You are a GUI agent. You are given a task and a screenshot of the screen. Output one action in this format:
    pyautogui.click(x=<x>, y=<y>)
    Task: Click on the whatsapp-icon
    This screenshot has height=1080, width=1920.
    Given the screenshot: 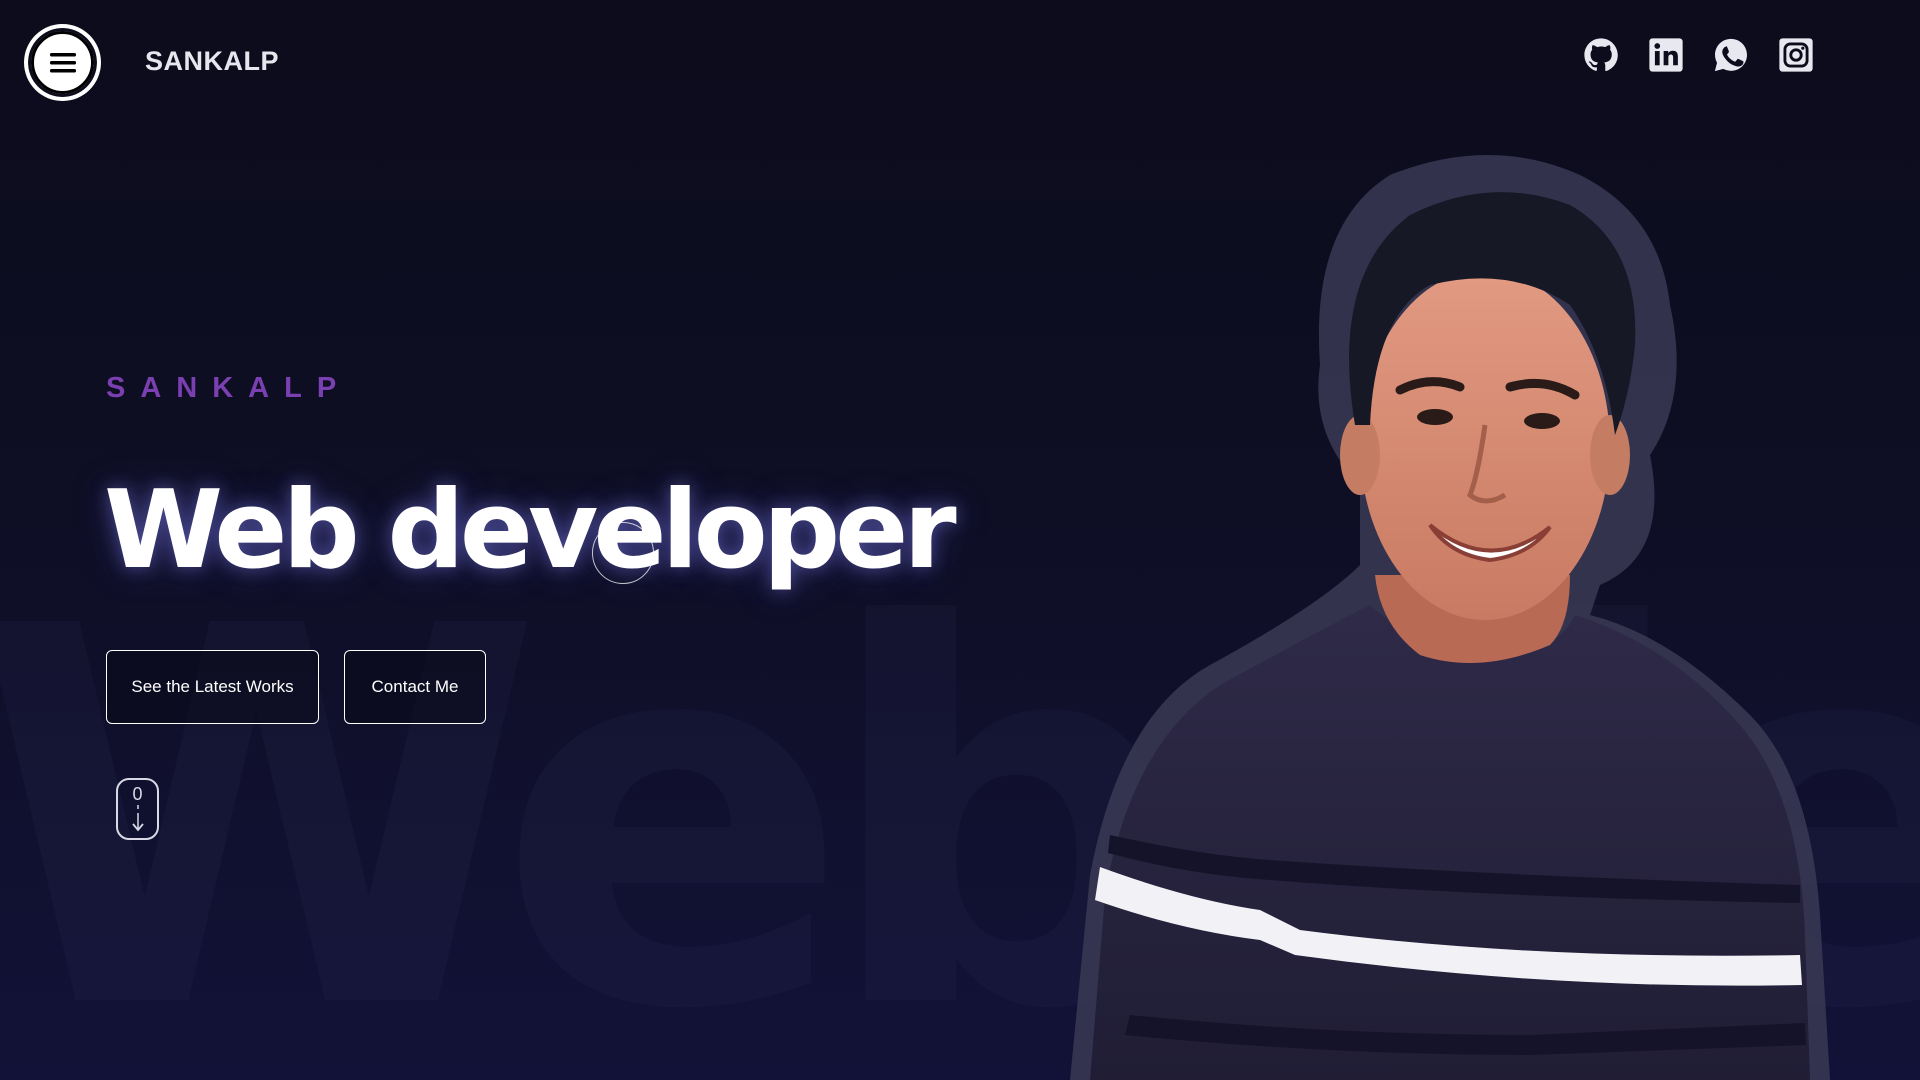 What is the action you would take?
    pyautogui.click(x=1730, y=55)
    